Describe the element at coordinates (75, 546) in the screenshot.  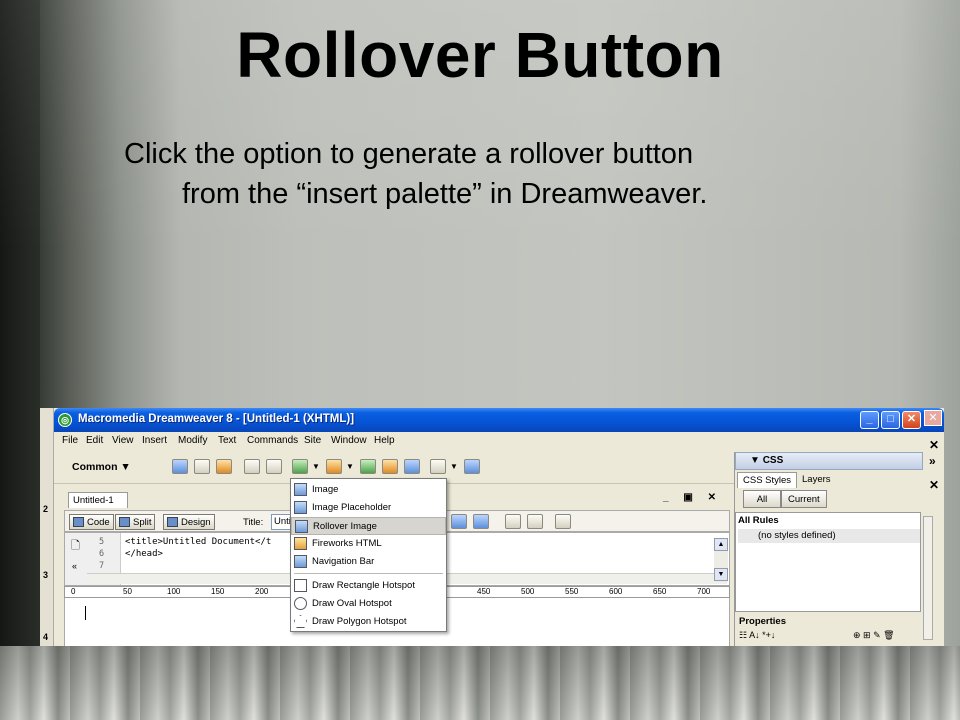
I see `document-icon: 🗋` at that location.